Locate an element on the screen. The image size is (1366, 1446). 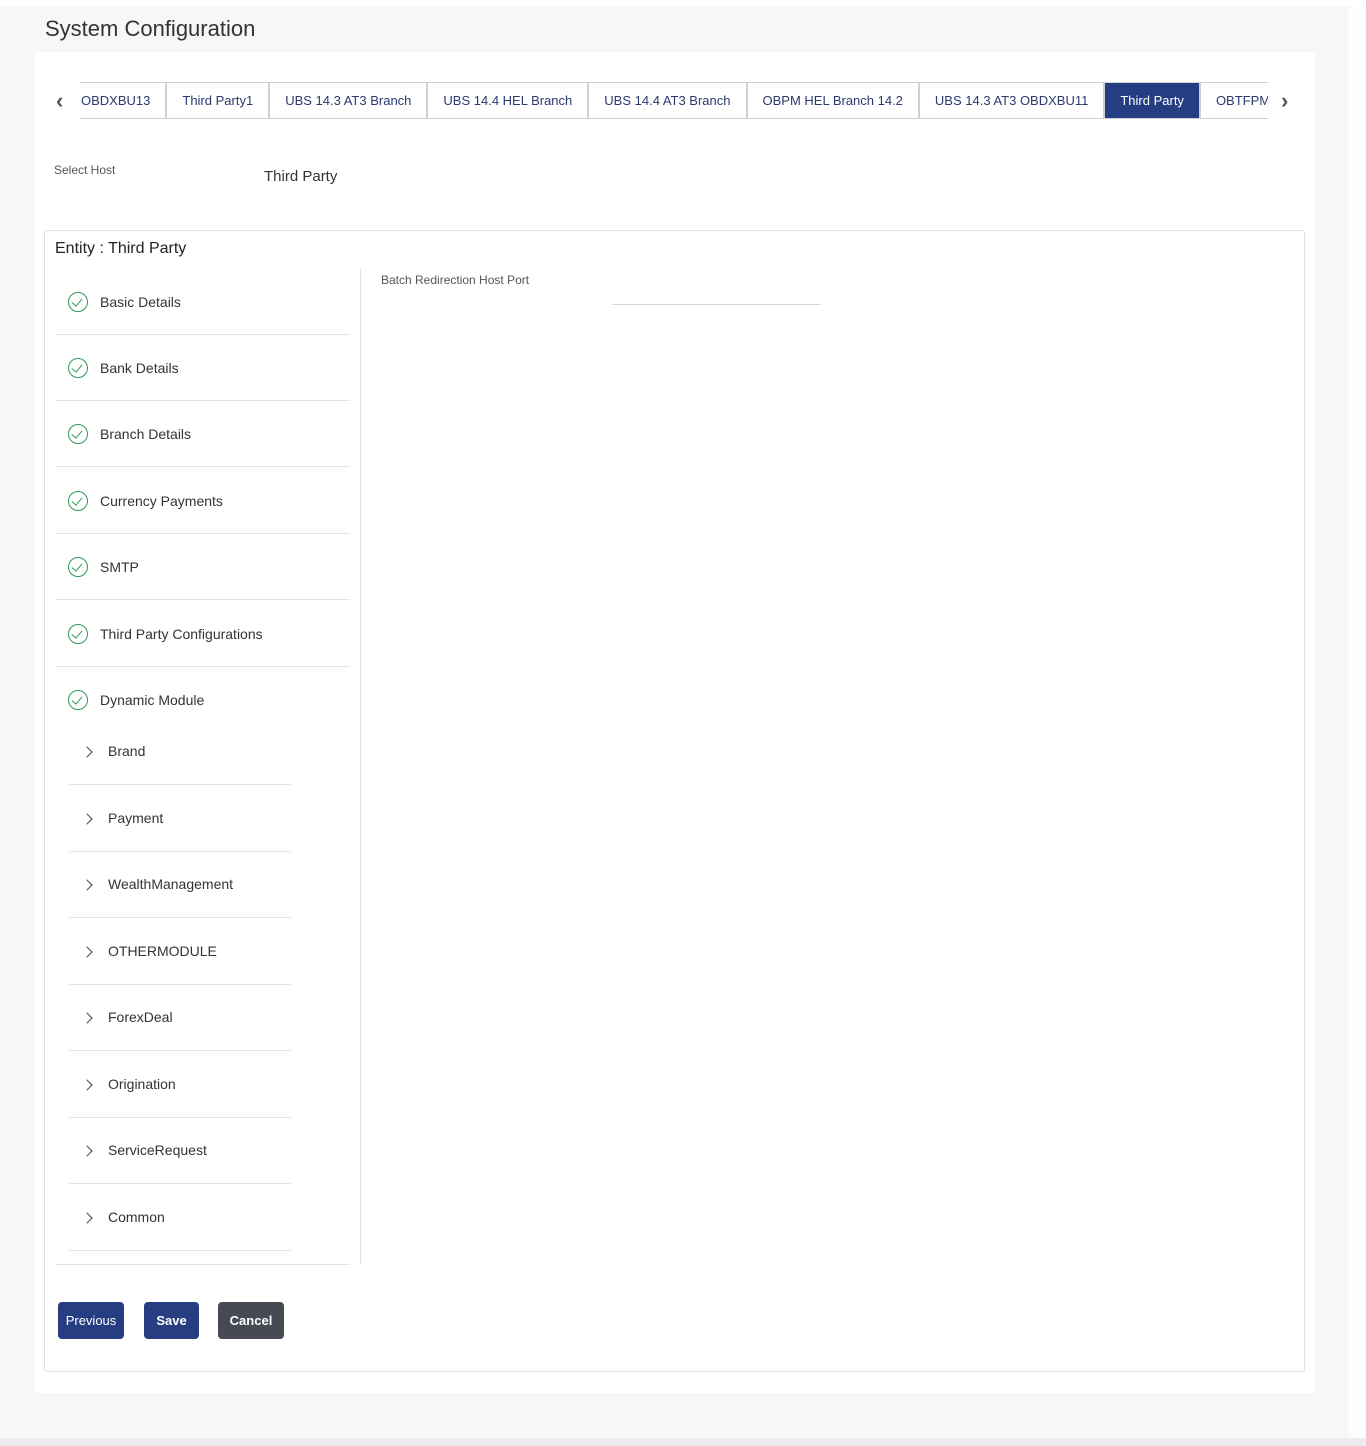
nav-item-third-party-configurations: Third Party Configurations is located at coordinates (202, 634).